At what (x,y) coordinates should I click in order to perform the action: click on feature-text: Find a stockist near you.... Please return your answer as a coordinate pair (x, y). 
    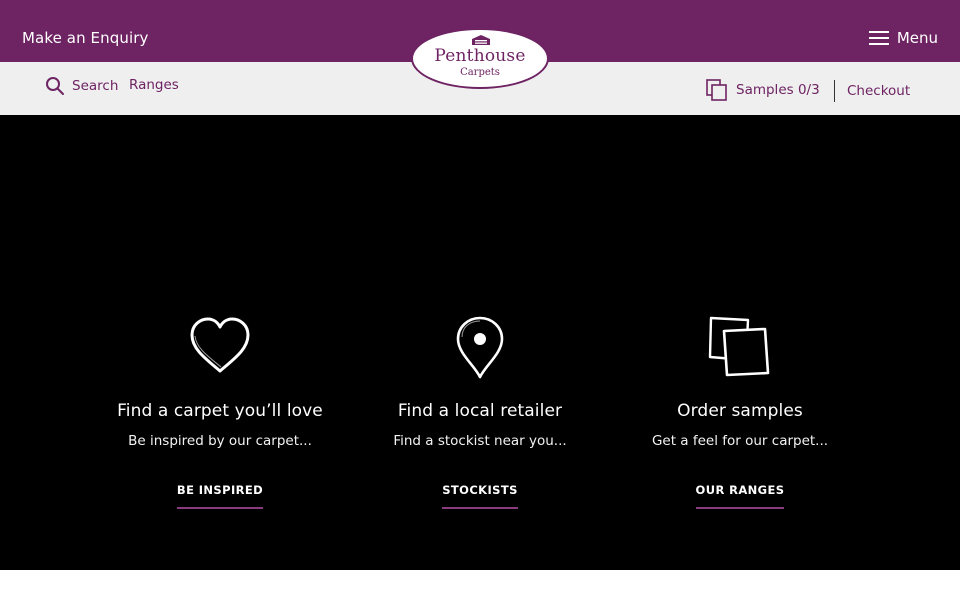
    Looking at the image, I should click on (480, 441).